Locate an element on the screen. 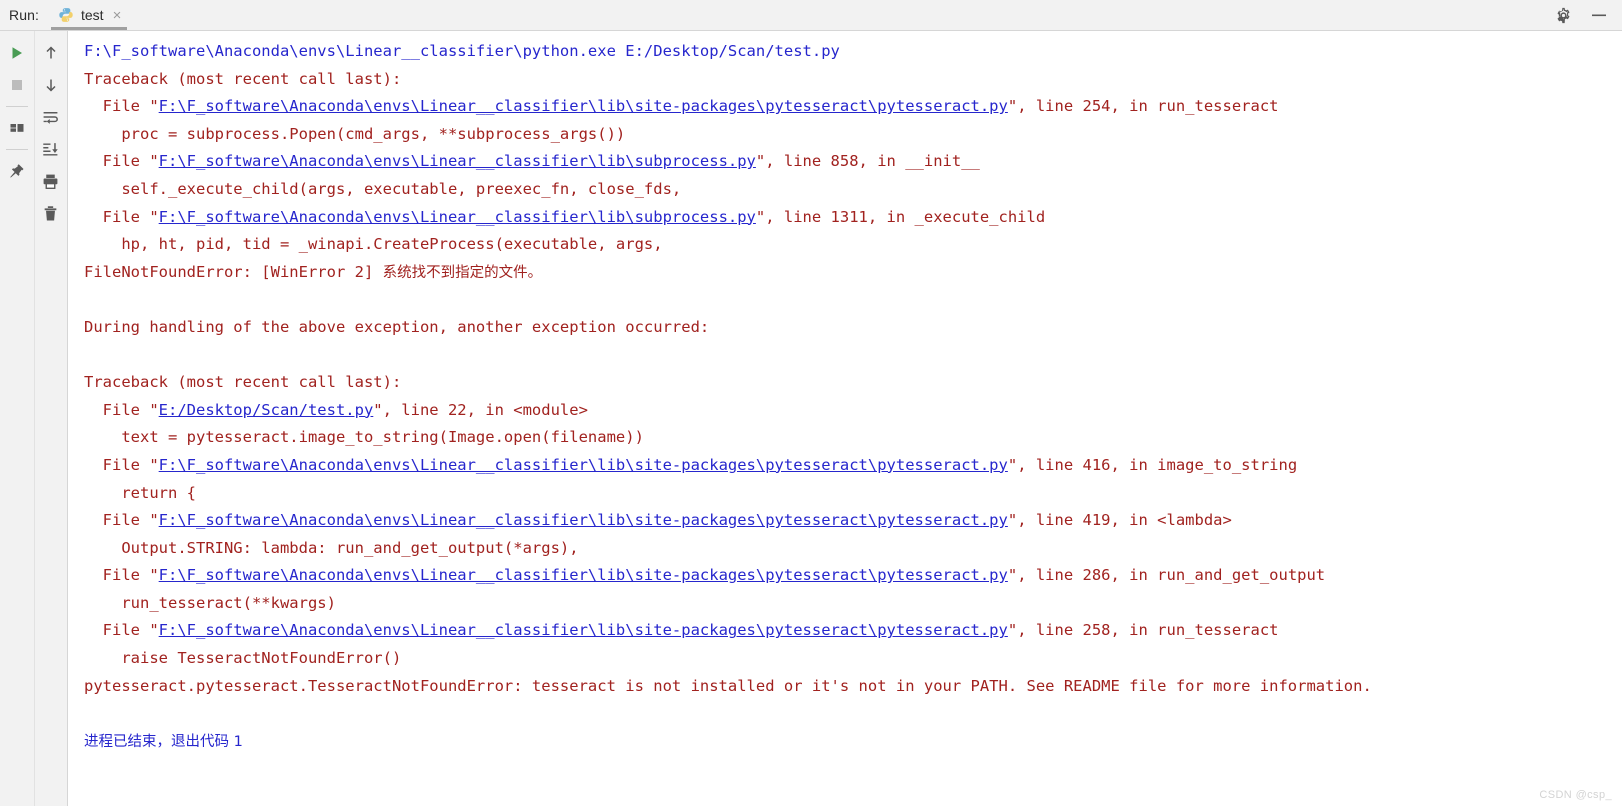 This screenshot has width=1622, height=806. console-error-text: FileNotFoundError: [WinError 2] is located at coordinates (233, 271).